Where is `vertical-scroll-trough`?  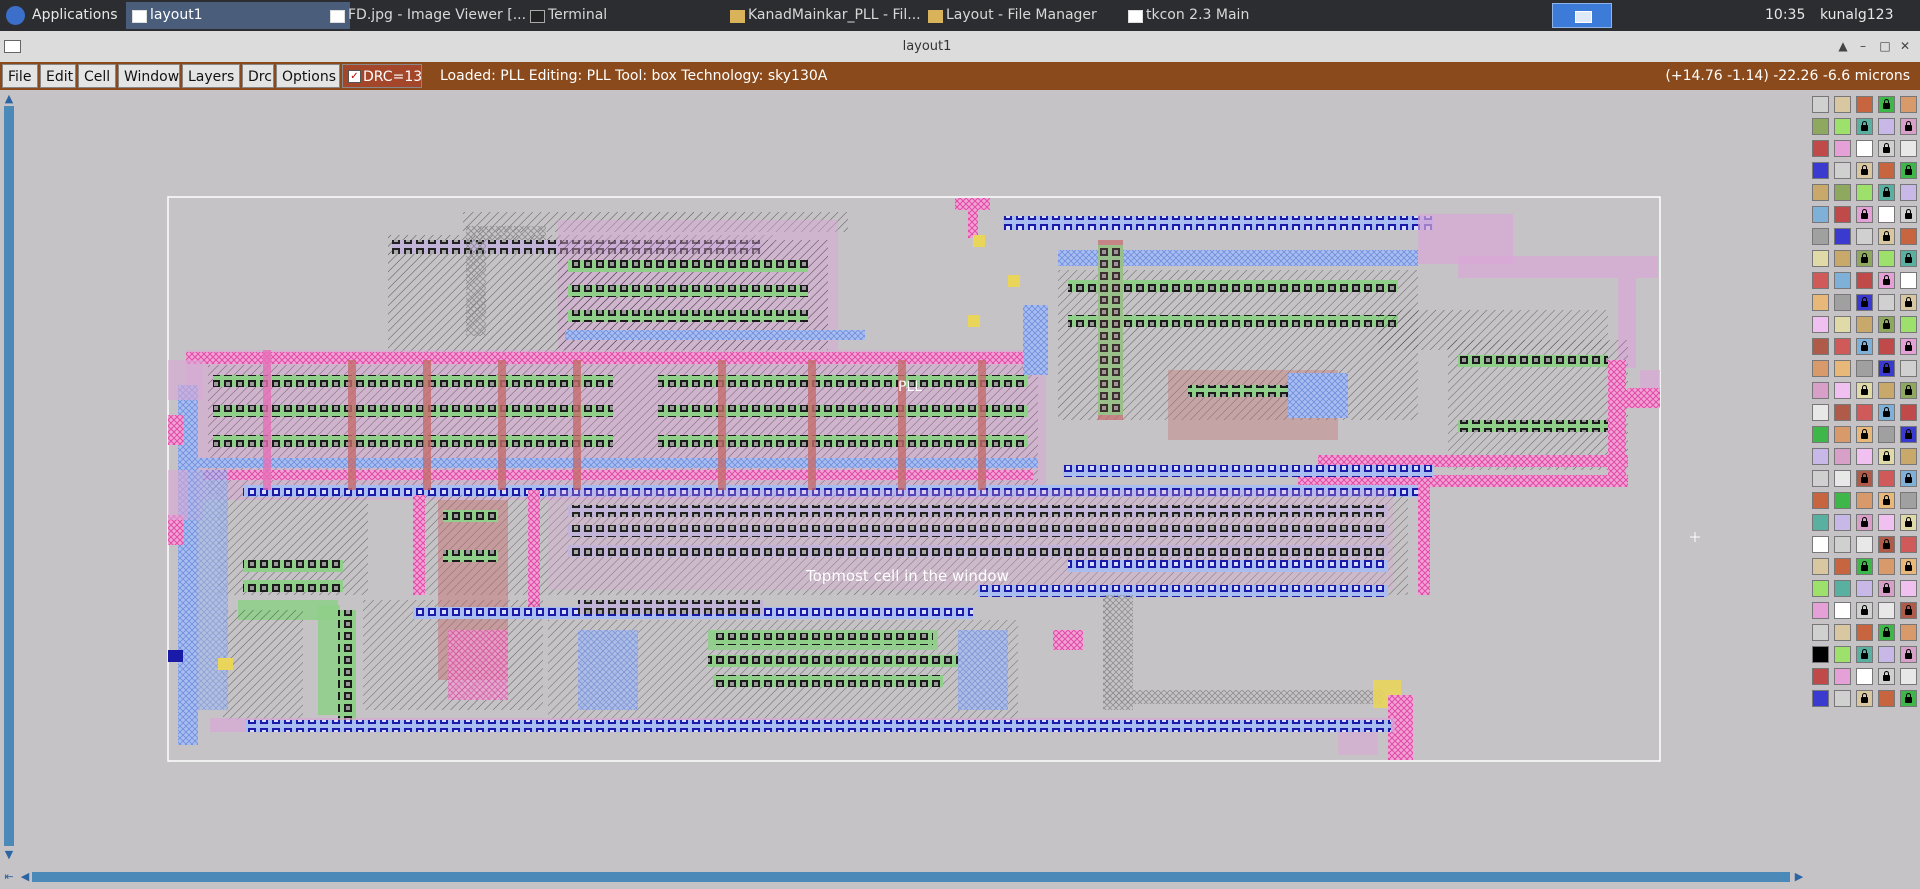 vertical-scroll-trough is located at coordinates (9, 476).